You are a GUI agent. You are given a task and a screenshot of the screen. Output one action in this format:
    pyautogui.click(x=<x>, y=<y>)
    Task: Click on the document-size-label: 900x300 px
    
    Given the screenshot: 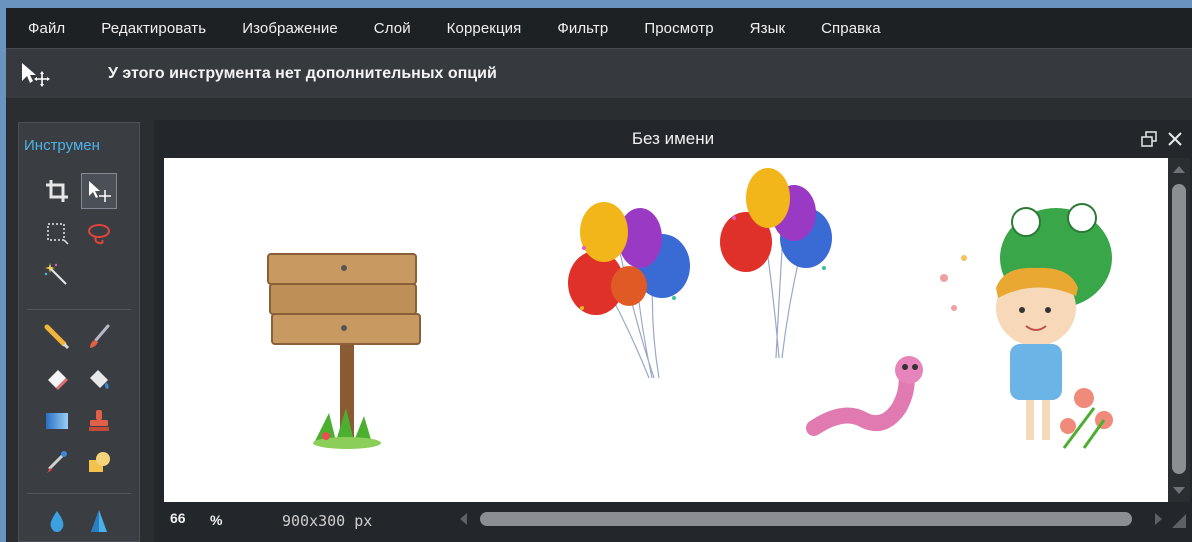 What is the action you would take?
    pyautogui.click(x=327, y=521)
    